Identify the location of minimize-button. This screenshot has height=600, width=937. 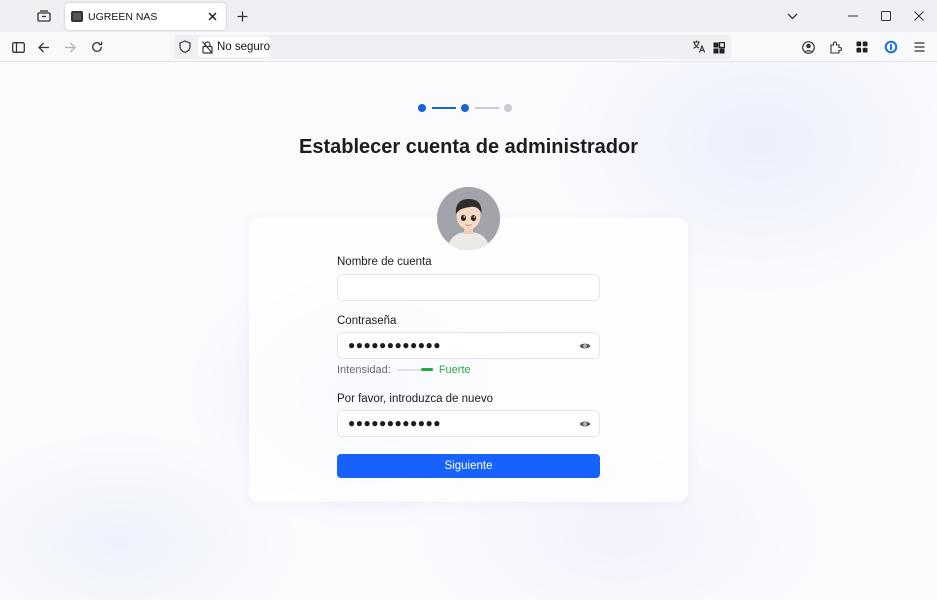
(853, 16).